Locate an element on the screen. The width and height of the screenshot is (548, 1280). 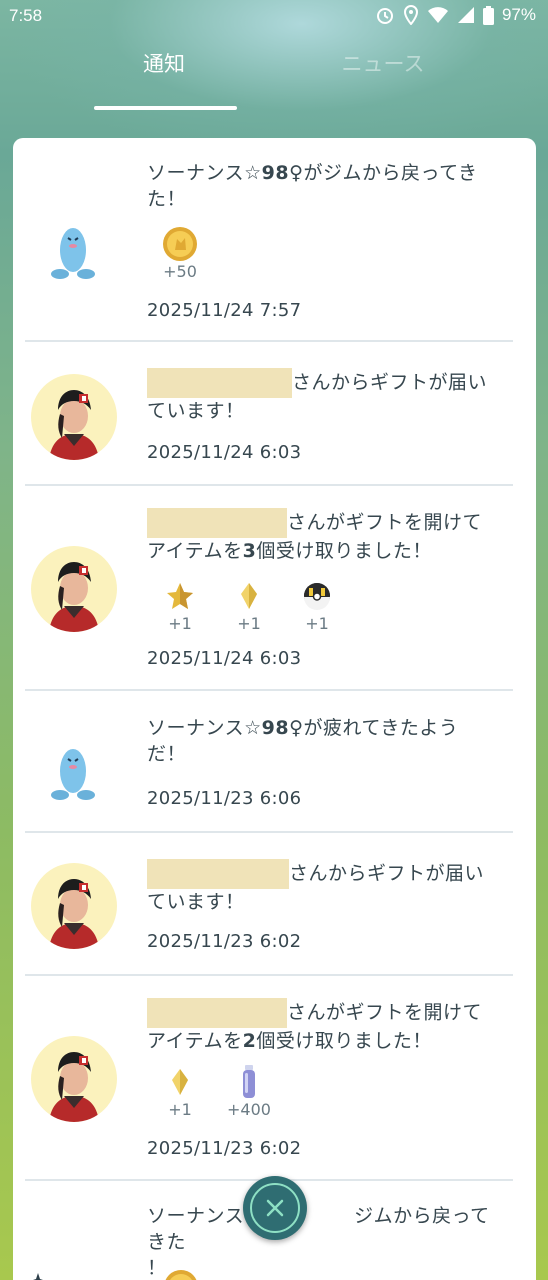
close-icon is located at coordinates (275, 1208).